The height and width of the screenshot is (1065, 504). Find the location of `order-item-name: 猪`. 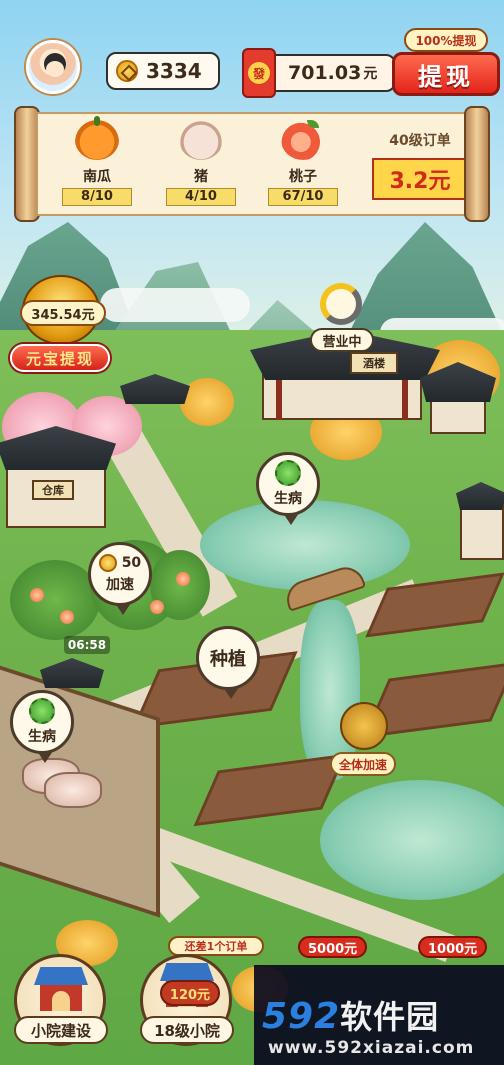

order-item-name: 猪 is located at coordinates (201, 177).